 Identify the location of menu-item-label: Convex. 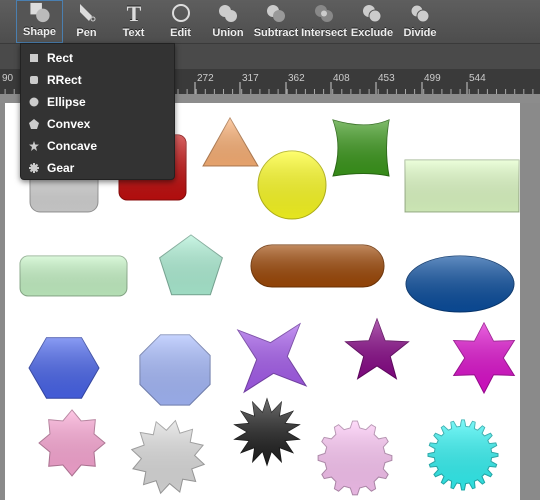
(69, 124).